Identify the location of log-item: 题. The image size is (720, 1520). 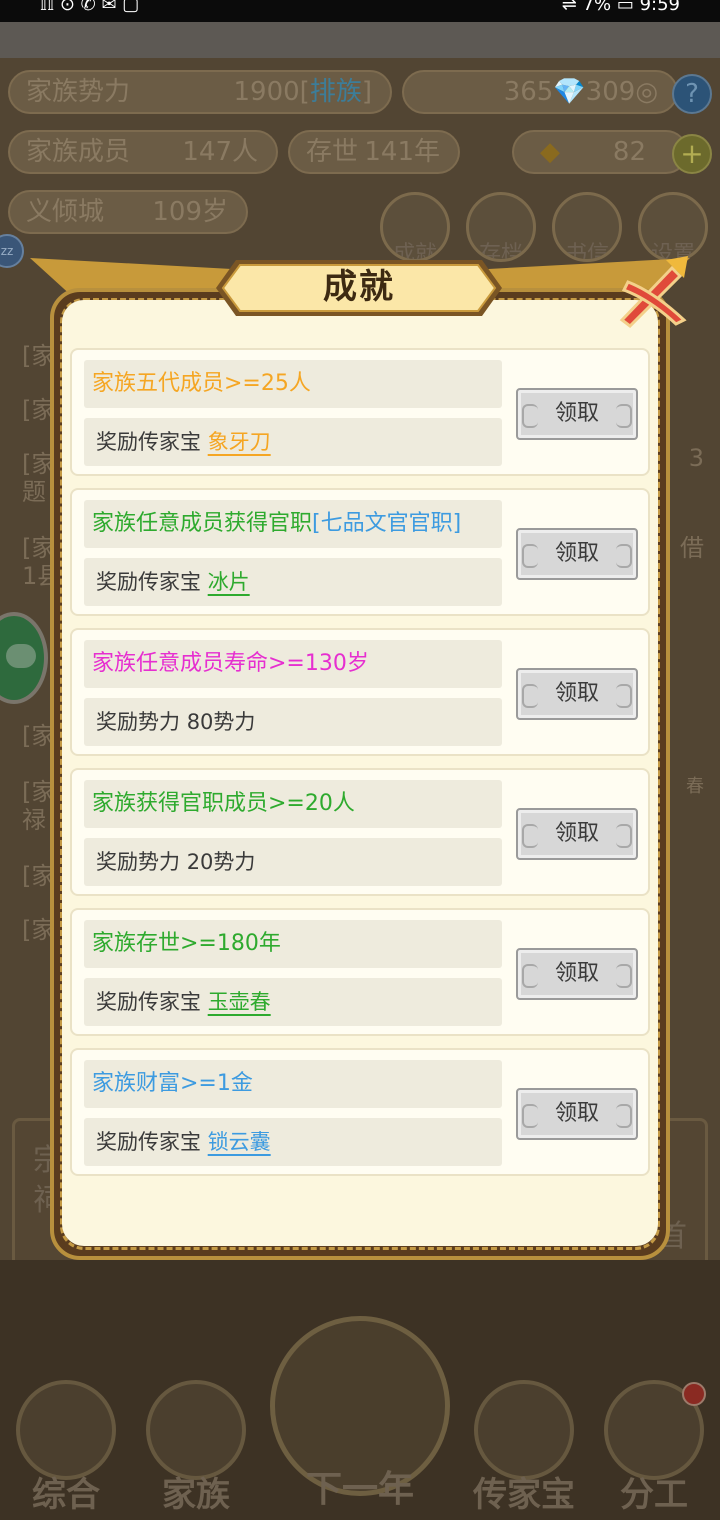
(34, 492).